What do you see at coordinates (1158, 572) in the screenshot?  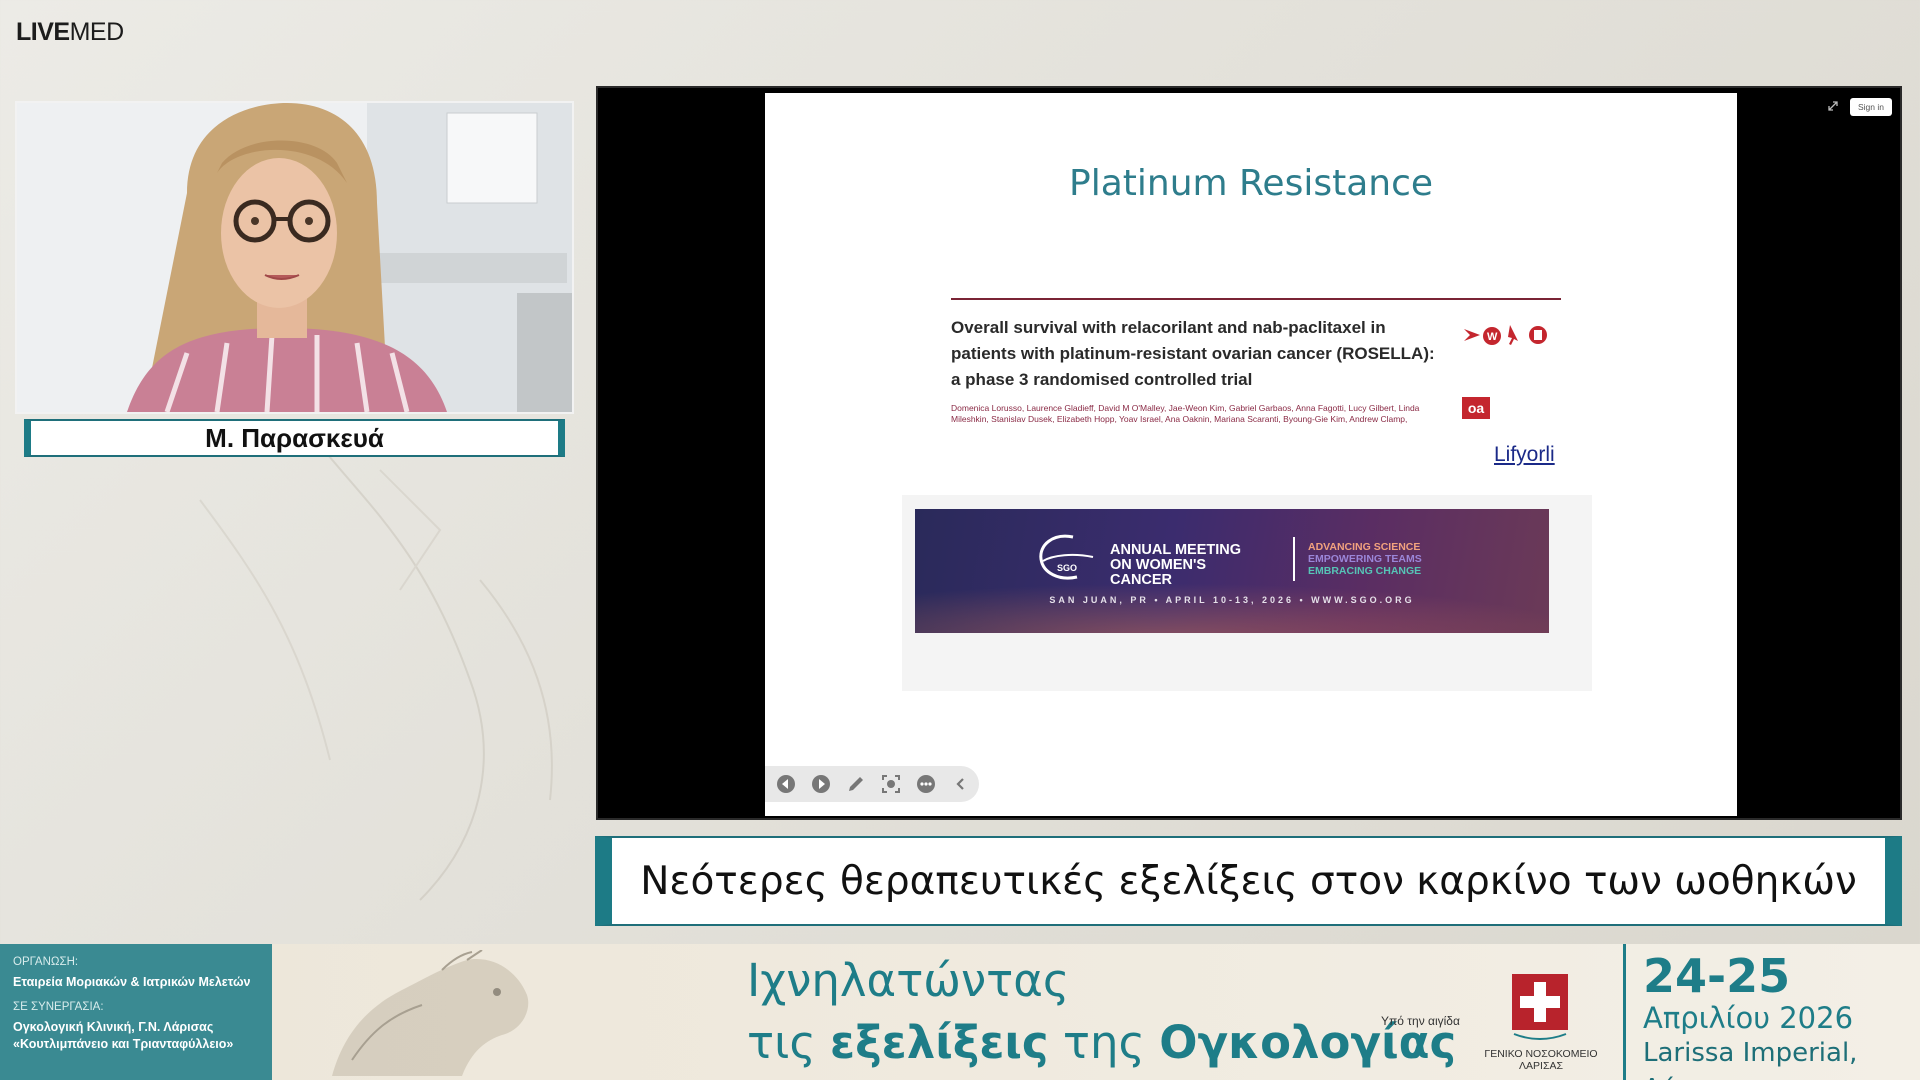 I see `meeting-line: ON WOMEN'S CANCER` at bounding box center [1158, 572].